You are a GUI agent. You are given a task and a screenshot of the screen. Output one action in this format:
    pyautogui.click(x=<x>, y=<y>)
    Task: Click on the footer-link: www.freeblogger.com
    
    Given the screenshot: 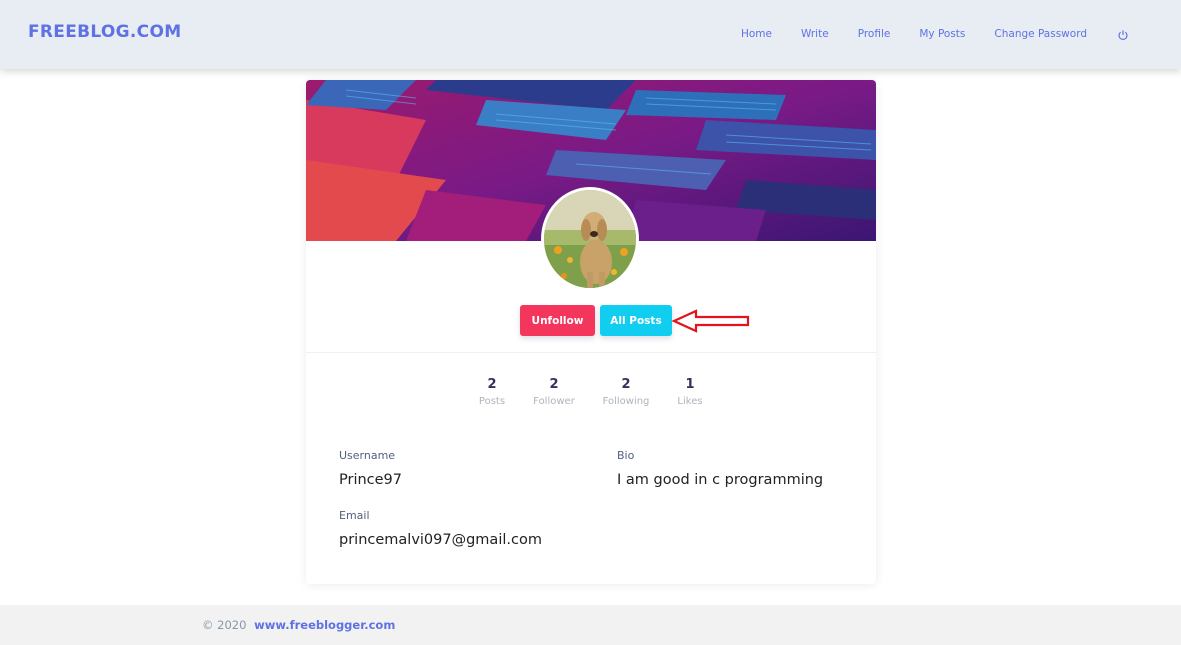 What is the action you would take?
    pyautogui.click(x=324, y=625)
    